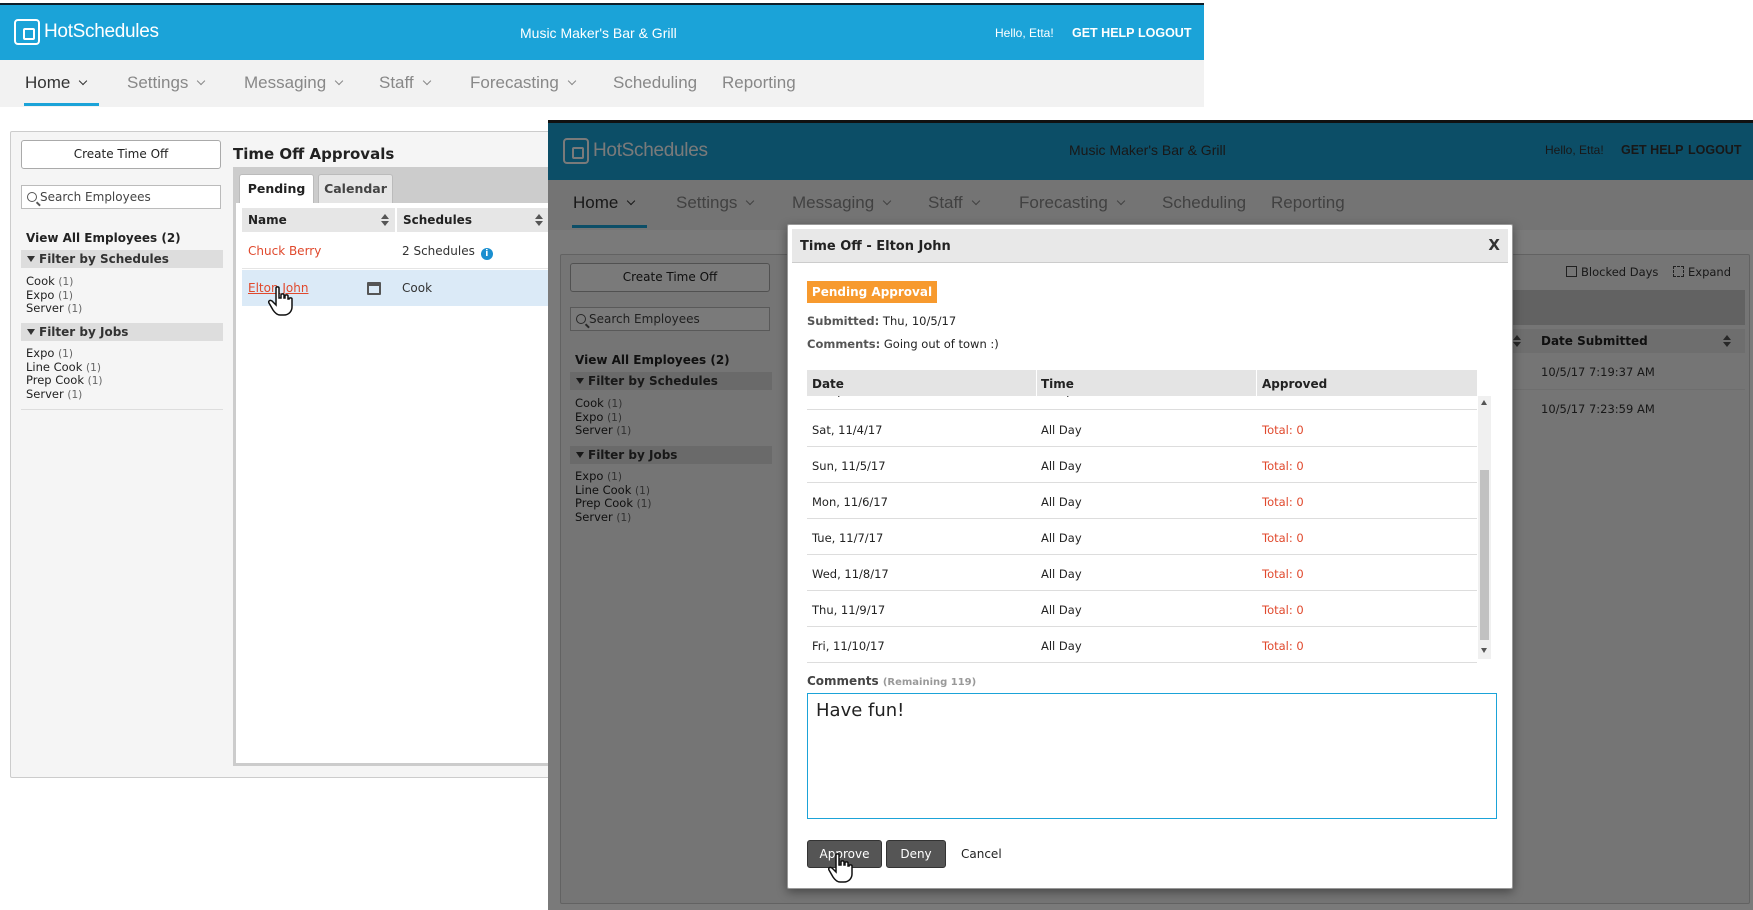 The image size is (1753, 910). What do you see at coordinates (1036, 383) in the screenshot?
I see `column-divider` at bounding box center [1036, 383].